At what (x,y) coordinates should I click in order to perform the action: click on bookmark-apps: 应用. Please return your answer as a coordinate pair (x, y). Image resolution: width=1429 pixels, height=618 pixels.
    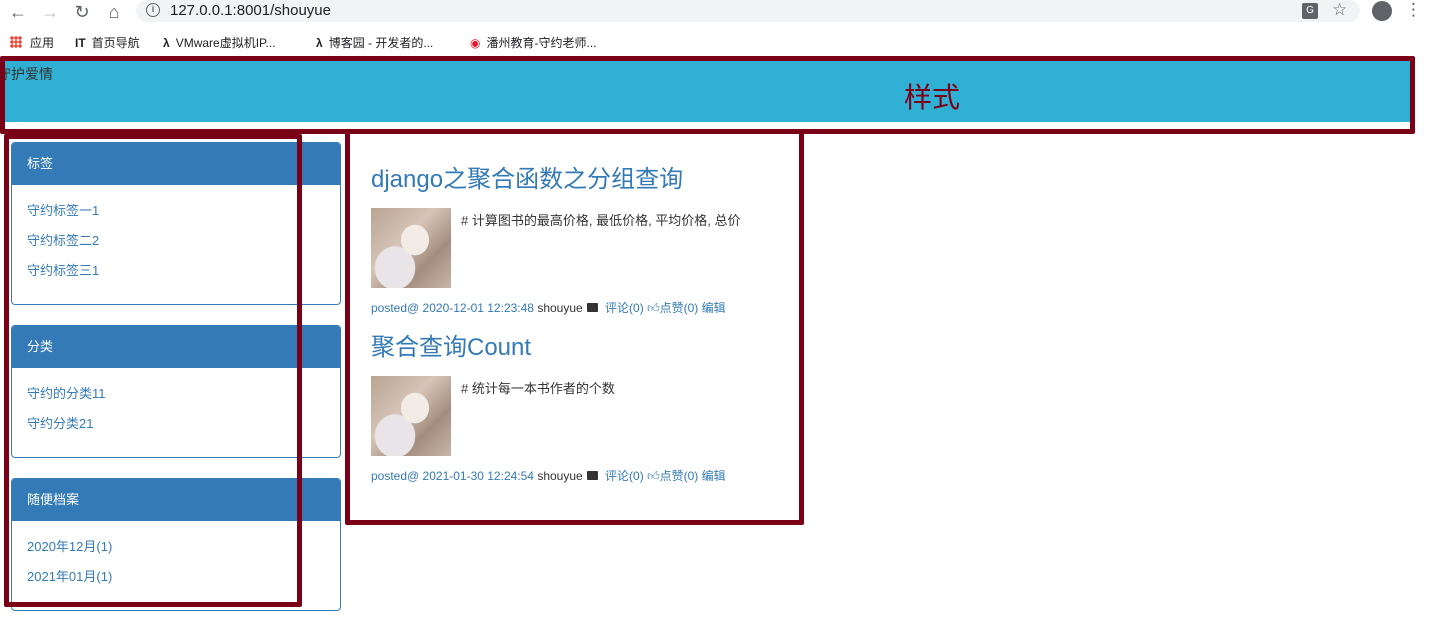
    Looking at the image, I should click on (32, 43).